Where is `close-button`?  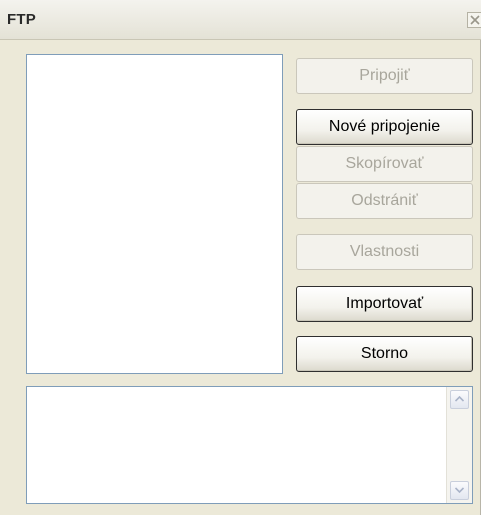 close-button is located at coordinates (474, 20).